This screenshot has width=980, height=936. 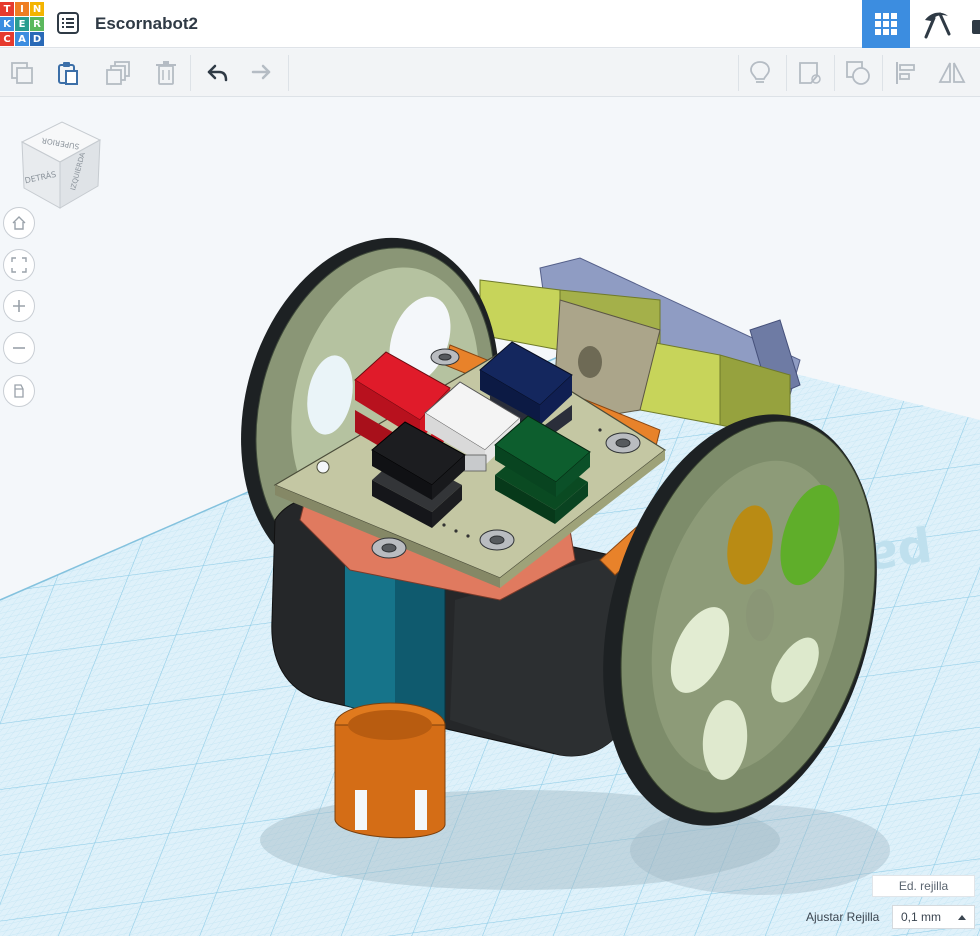 I want to click on notes-button, so click(x=810, y=73).